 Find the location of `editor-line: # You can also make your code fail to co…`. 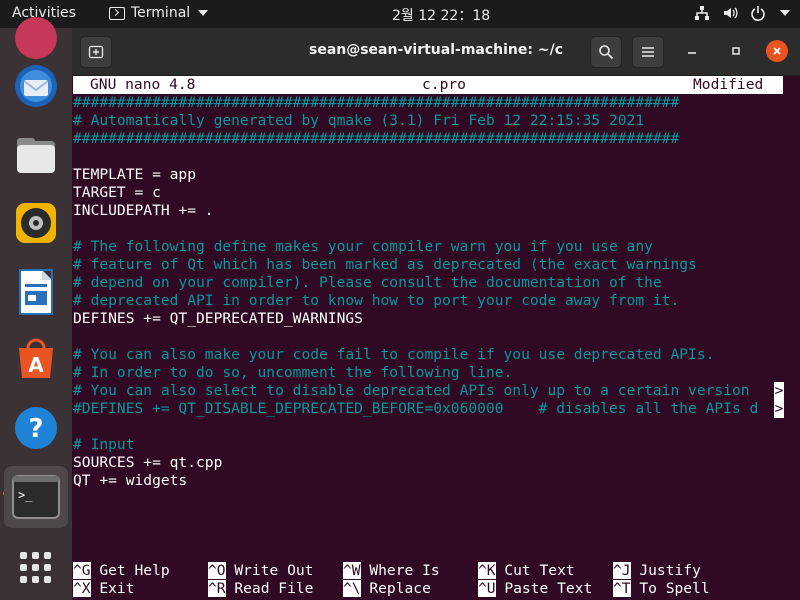

editor-line: # You can also make your code fail to co… is located at coordinates (394, 354).